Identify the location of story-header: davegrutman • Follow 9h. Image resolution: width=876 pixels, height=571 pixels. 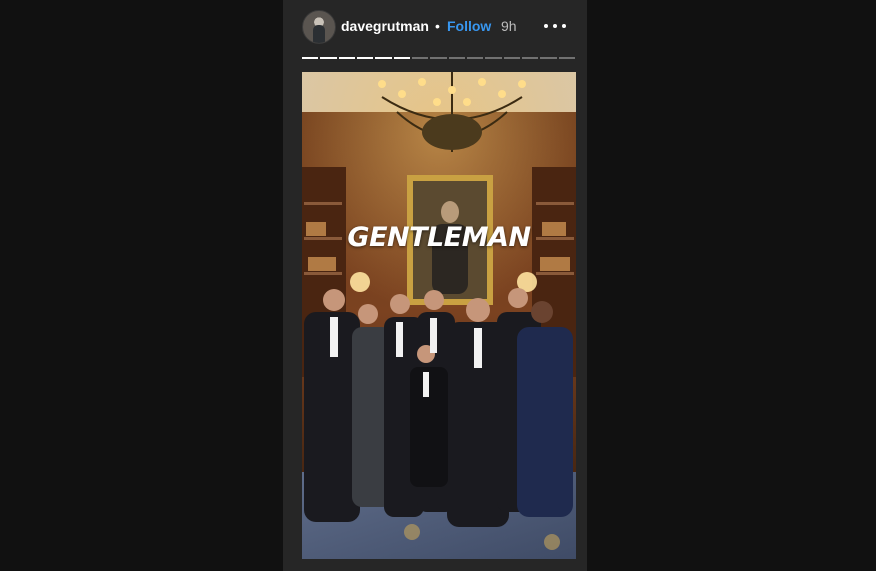
(435, 26).